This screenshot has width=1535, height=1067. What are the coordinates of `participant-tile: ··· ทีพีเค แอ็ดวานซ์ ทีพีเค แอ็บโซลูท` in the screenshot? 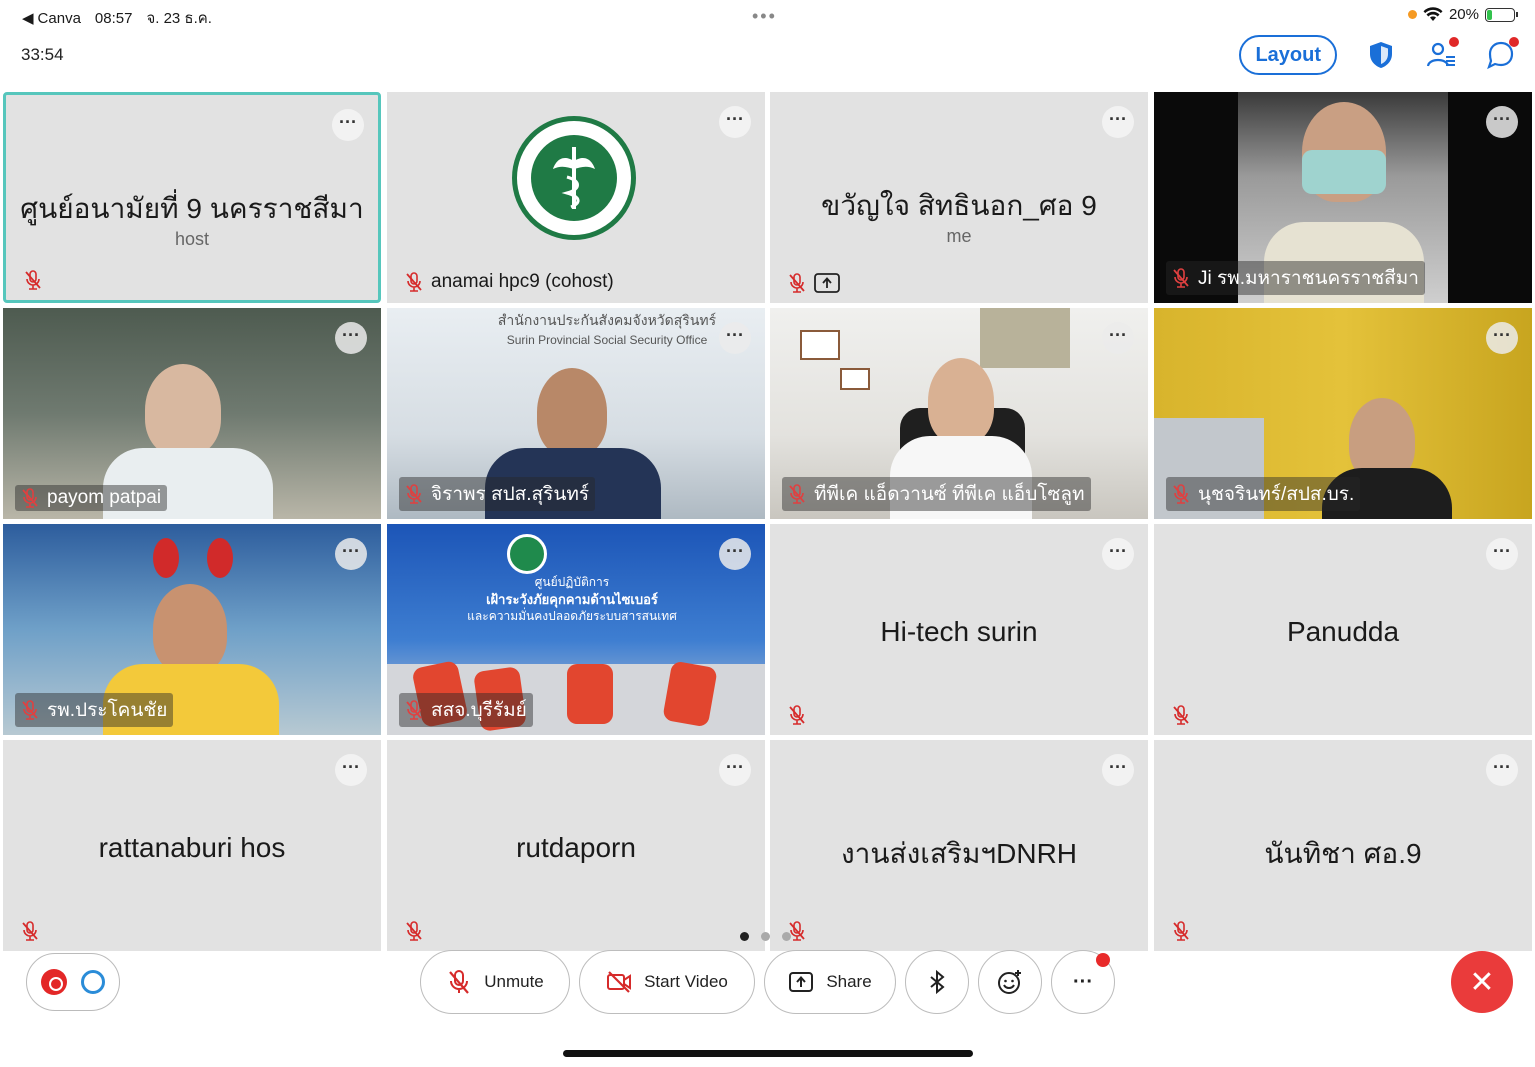 It's located at (959, 413).